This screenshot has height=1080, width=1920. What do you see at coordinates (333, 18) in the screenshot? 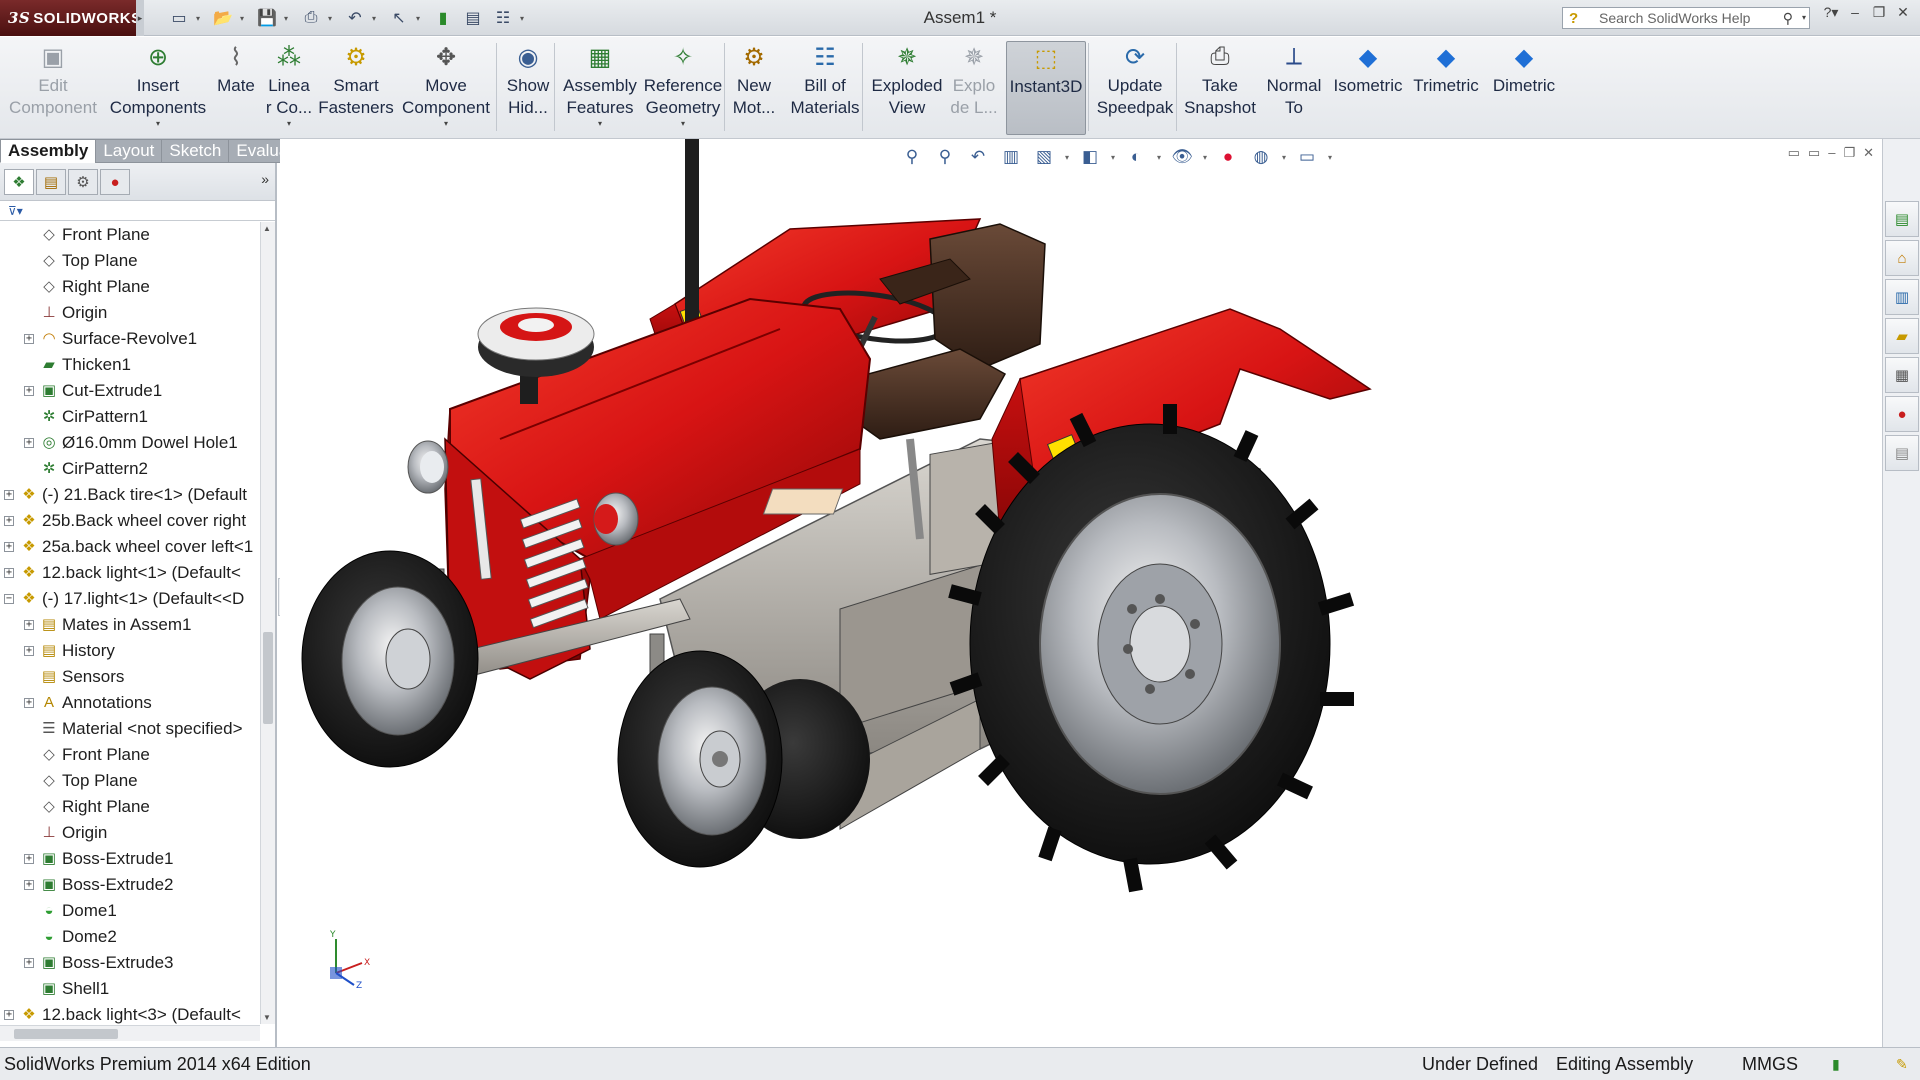
I see `print-dropdown-icon: ▾` at bounding box center [333, 18].